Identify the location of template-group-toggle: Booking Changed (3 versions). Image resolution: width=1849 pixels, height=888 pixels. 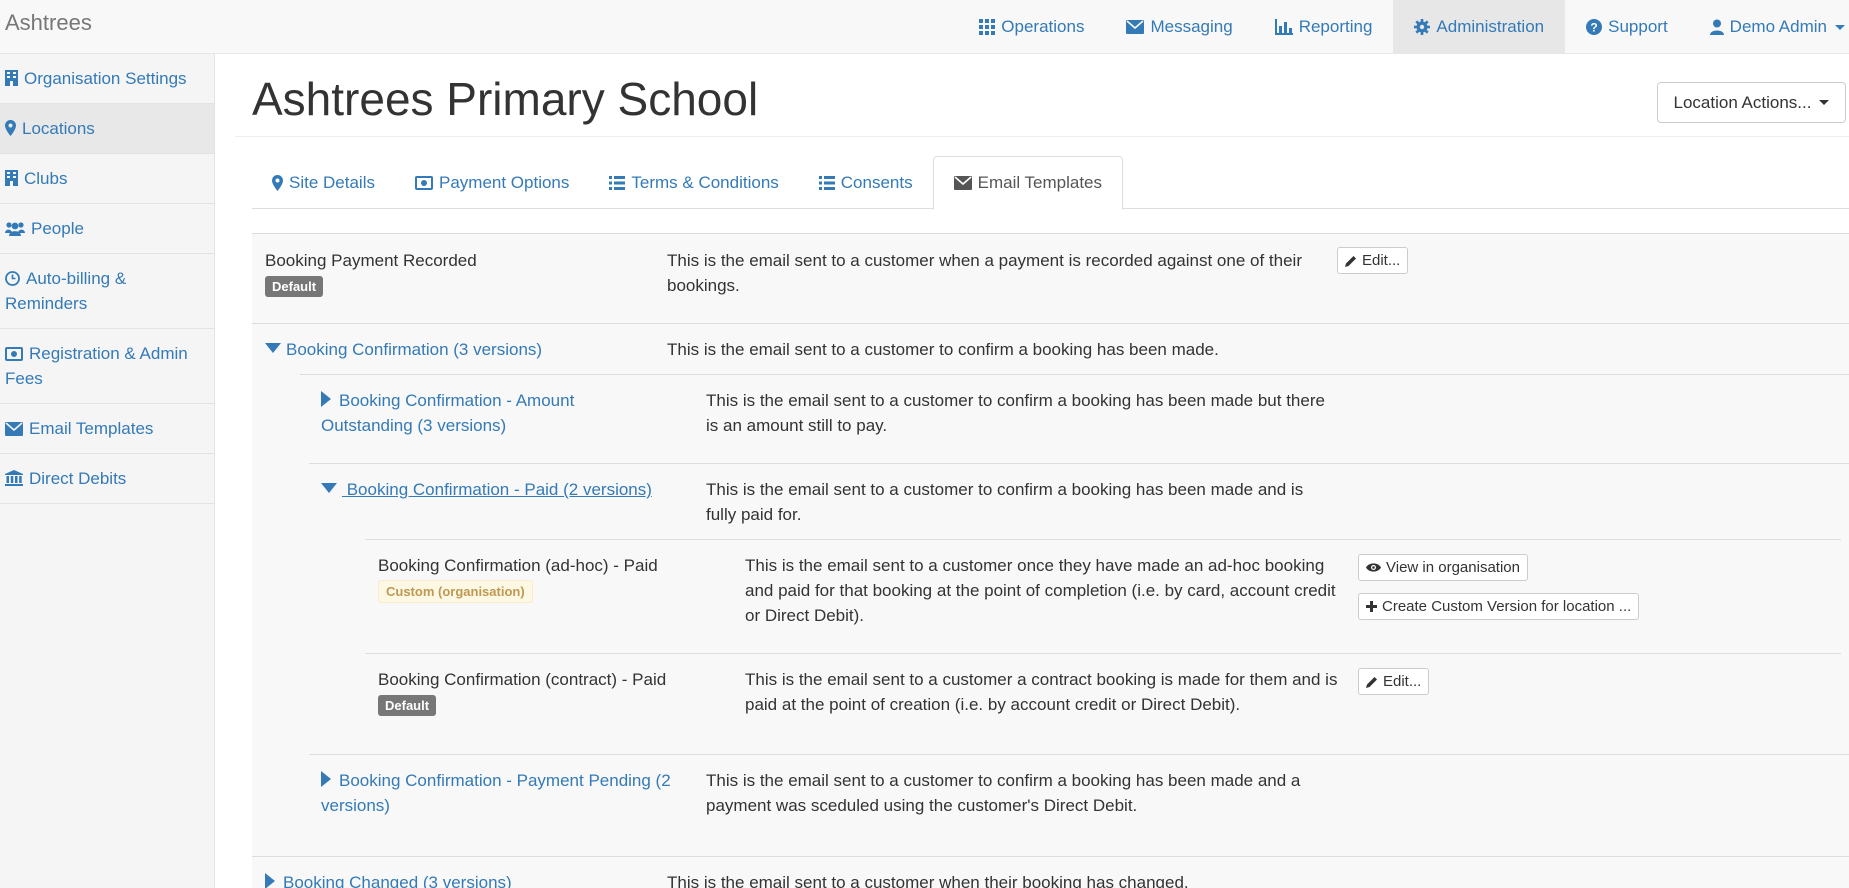
(465, 879).